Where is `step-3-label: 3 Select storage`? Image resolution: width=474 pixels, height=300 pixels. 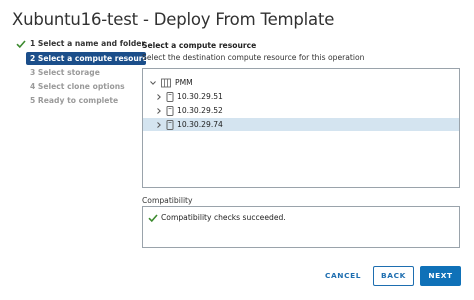 step-3-label: 3 Select storage is located at coordinates (65, 72).